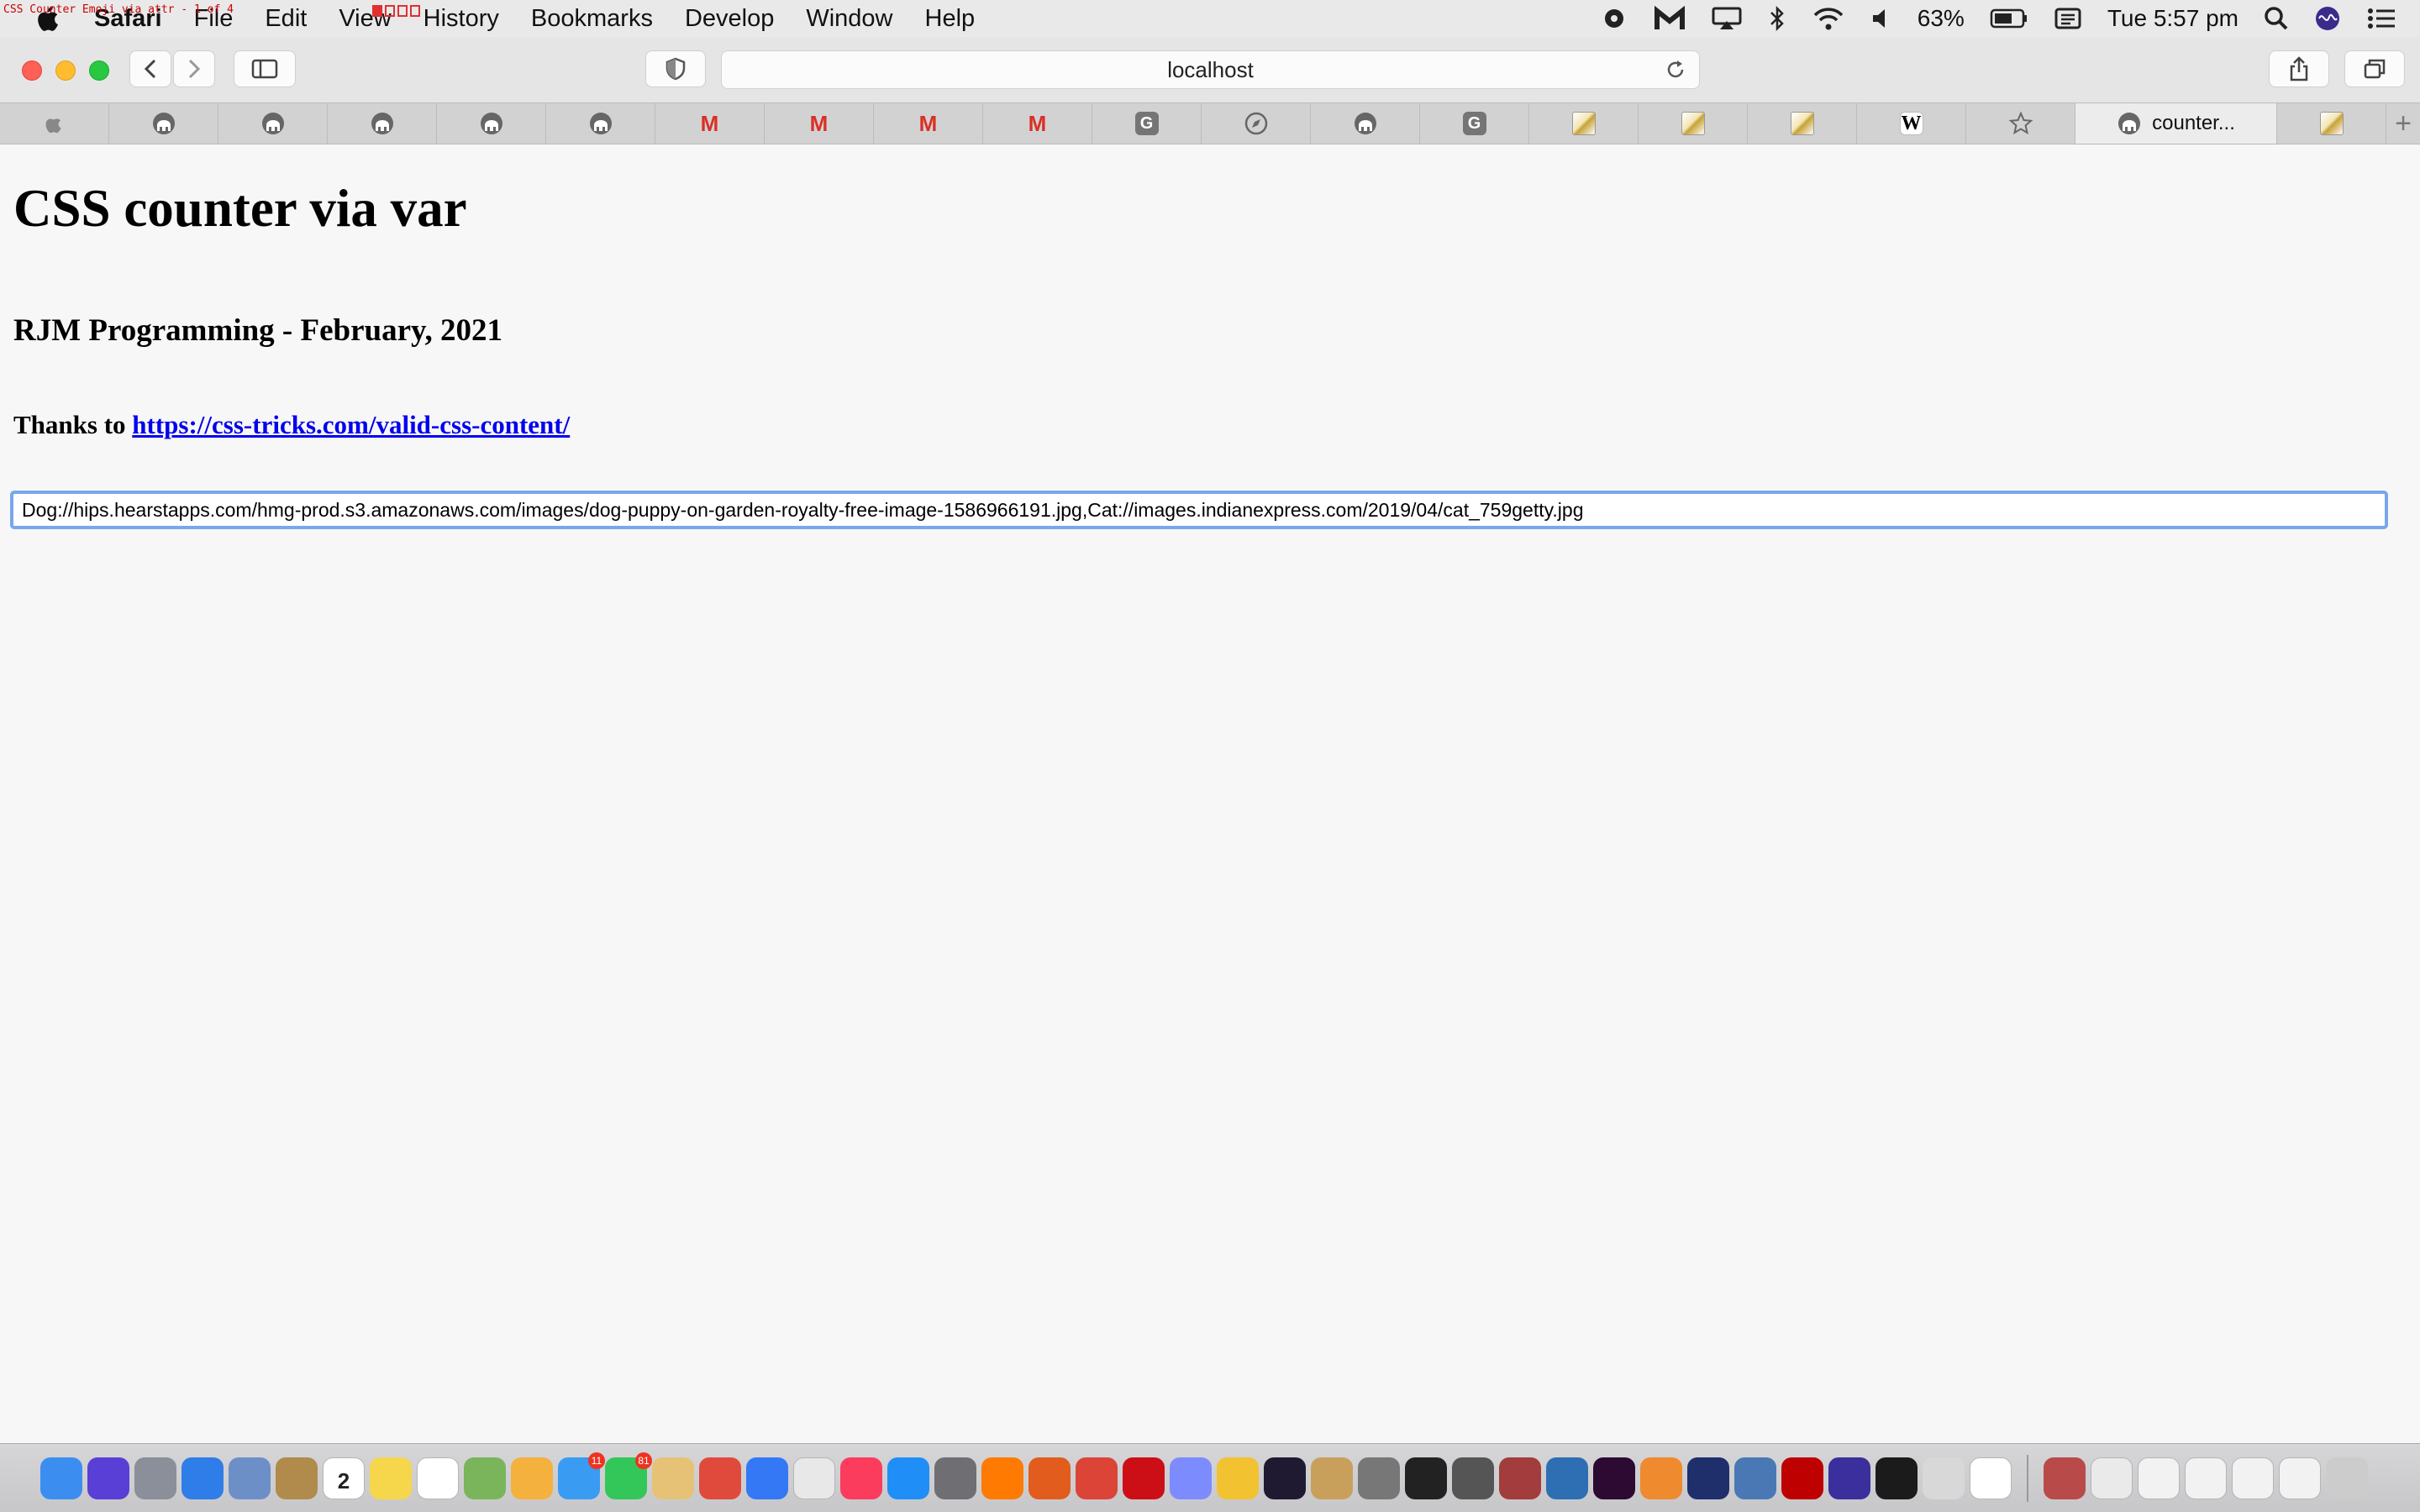  What do you see at coordinates (1727, 18) in the screenshot?
I see `airplay-icon` at bounding box center [1727, 18].